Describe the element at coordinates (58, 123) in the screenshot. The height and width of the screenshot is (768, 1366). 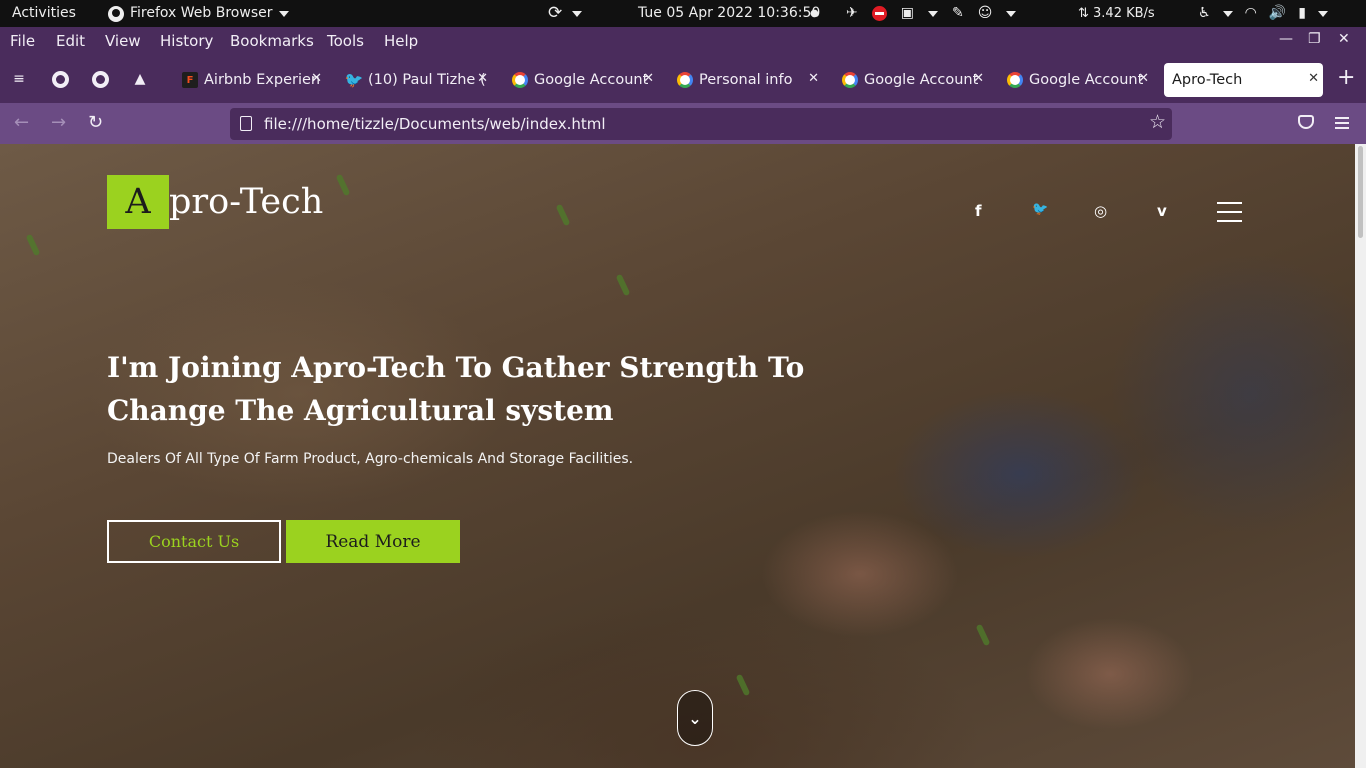
I see `forward-arrow-icon: →` at that location.